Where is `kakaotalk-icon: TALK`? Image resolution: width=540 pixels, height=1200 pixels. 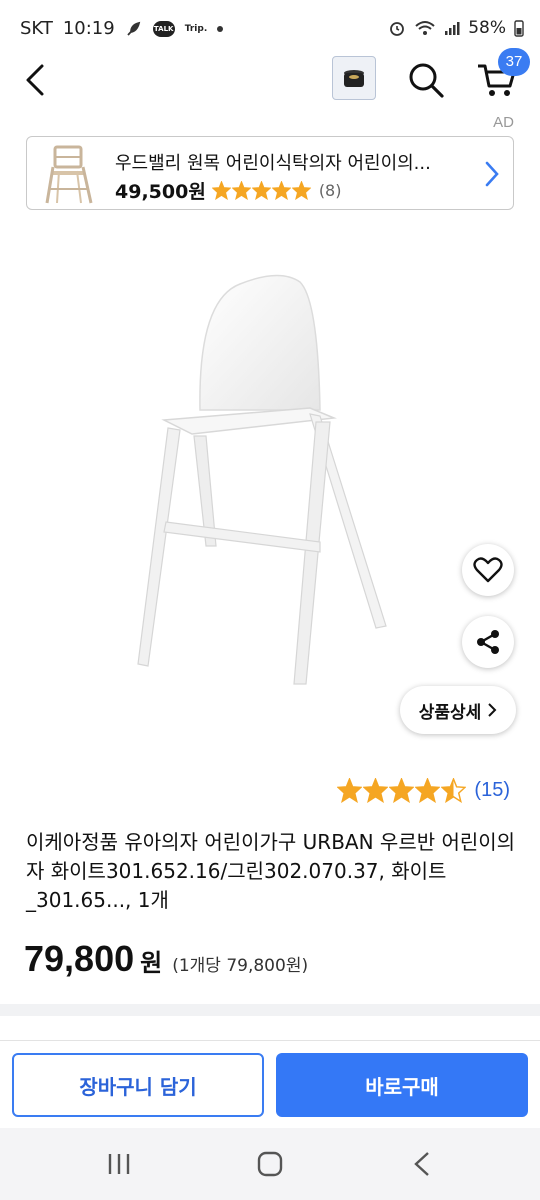
kakaotalk-icon: TALK is located at coordinates (163, 28).